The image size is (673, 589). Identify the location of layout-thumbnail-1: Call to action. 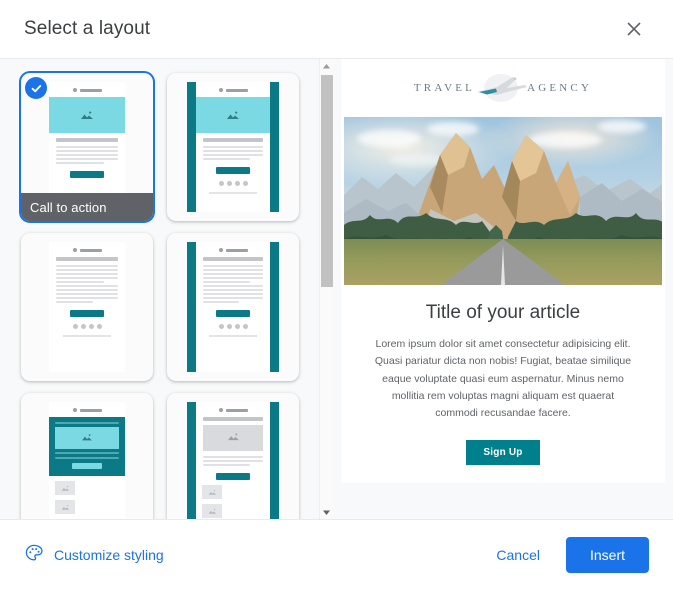
(87, 147).